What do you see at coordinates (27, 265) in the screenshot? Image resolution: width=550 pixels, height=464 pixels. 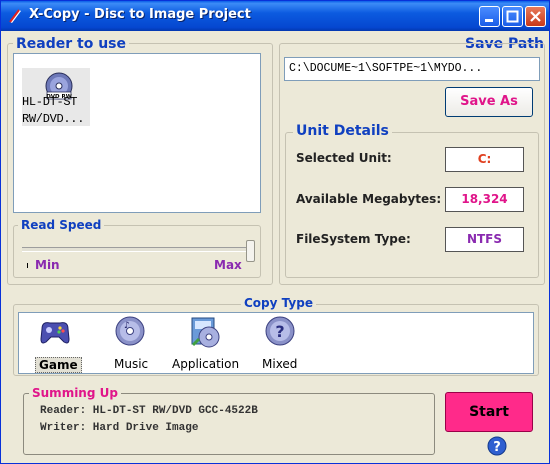 I see `slider-tick` at bounding box center [27, 265].